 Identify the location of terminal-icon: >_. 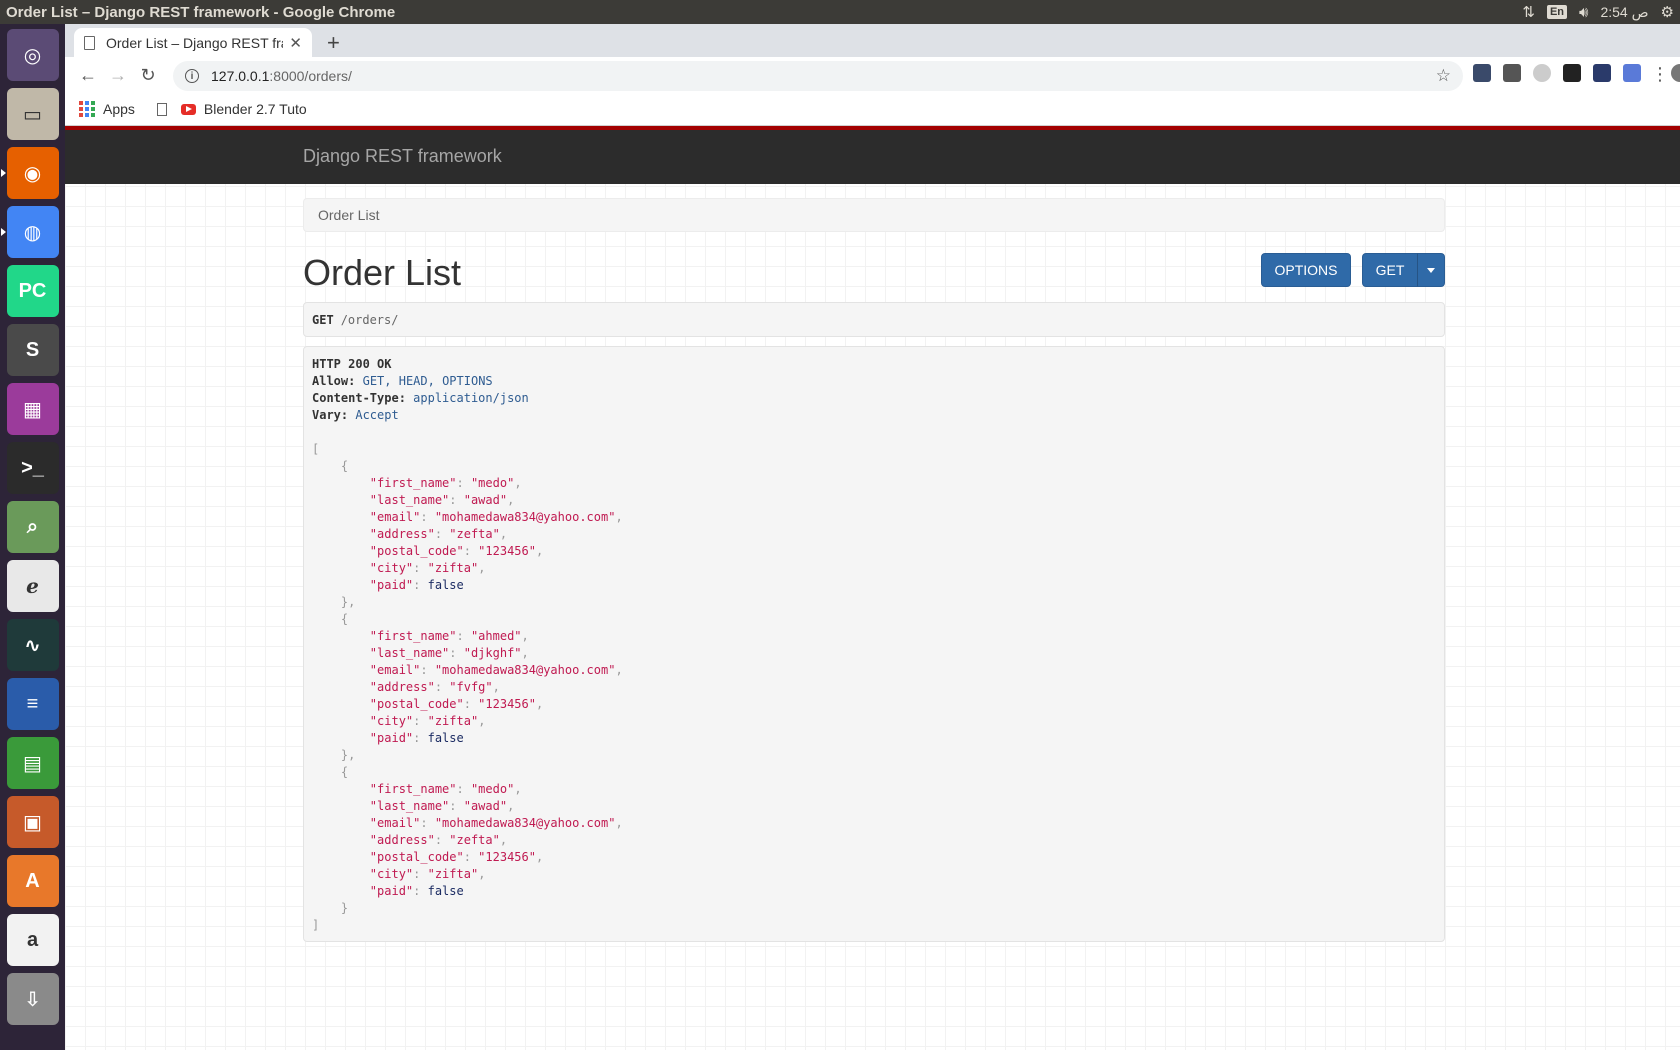
(32, 468).